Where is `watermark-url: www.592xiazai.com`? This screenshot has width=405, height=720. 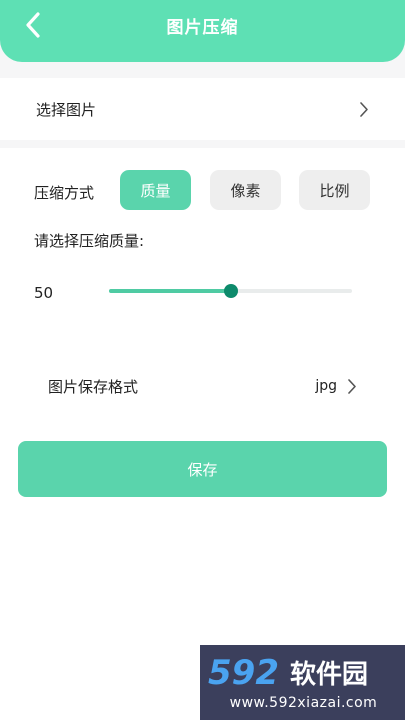 watermark-url: www.592xiazai.com is located at coordinates (303, 703).